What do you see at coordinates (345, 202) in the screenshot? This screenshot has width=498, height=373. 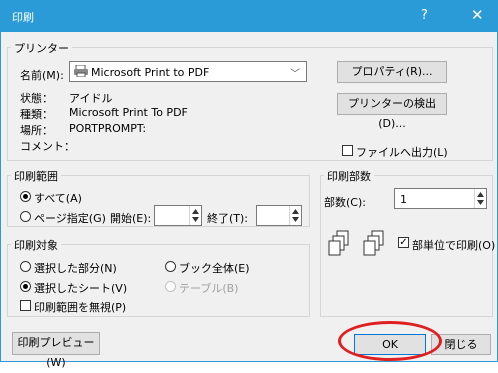 I see `copies-count-label: 部数(C):` at bounding box center [345, 202].